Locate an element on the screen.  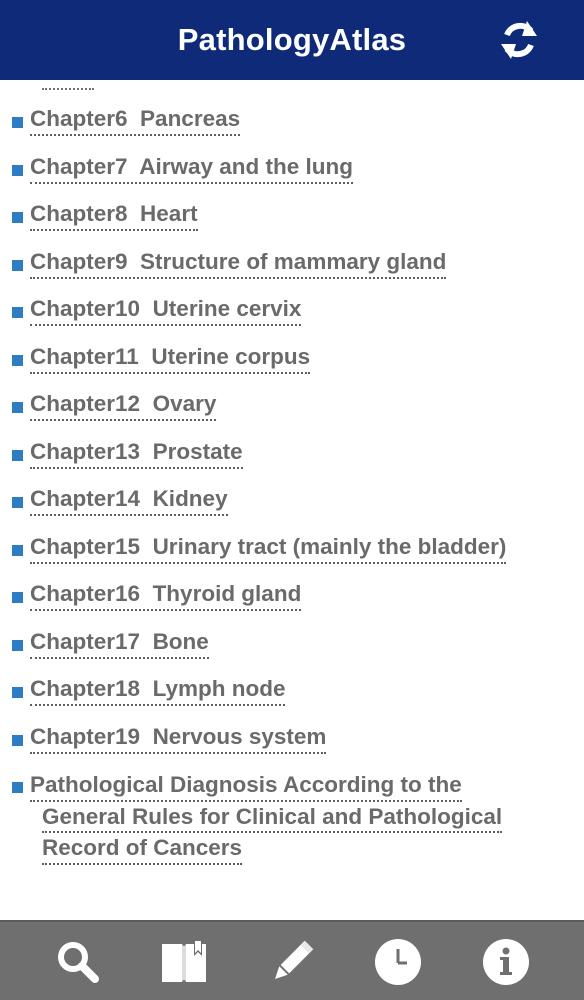
chapter-link: Chapter8 Heart is located at coordinates (114, 215).